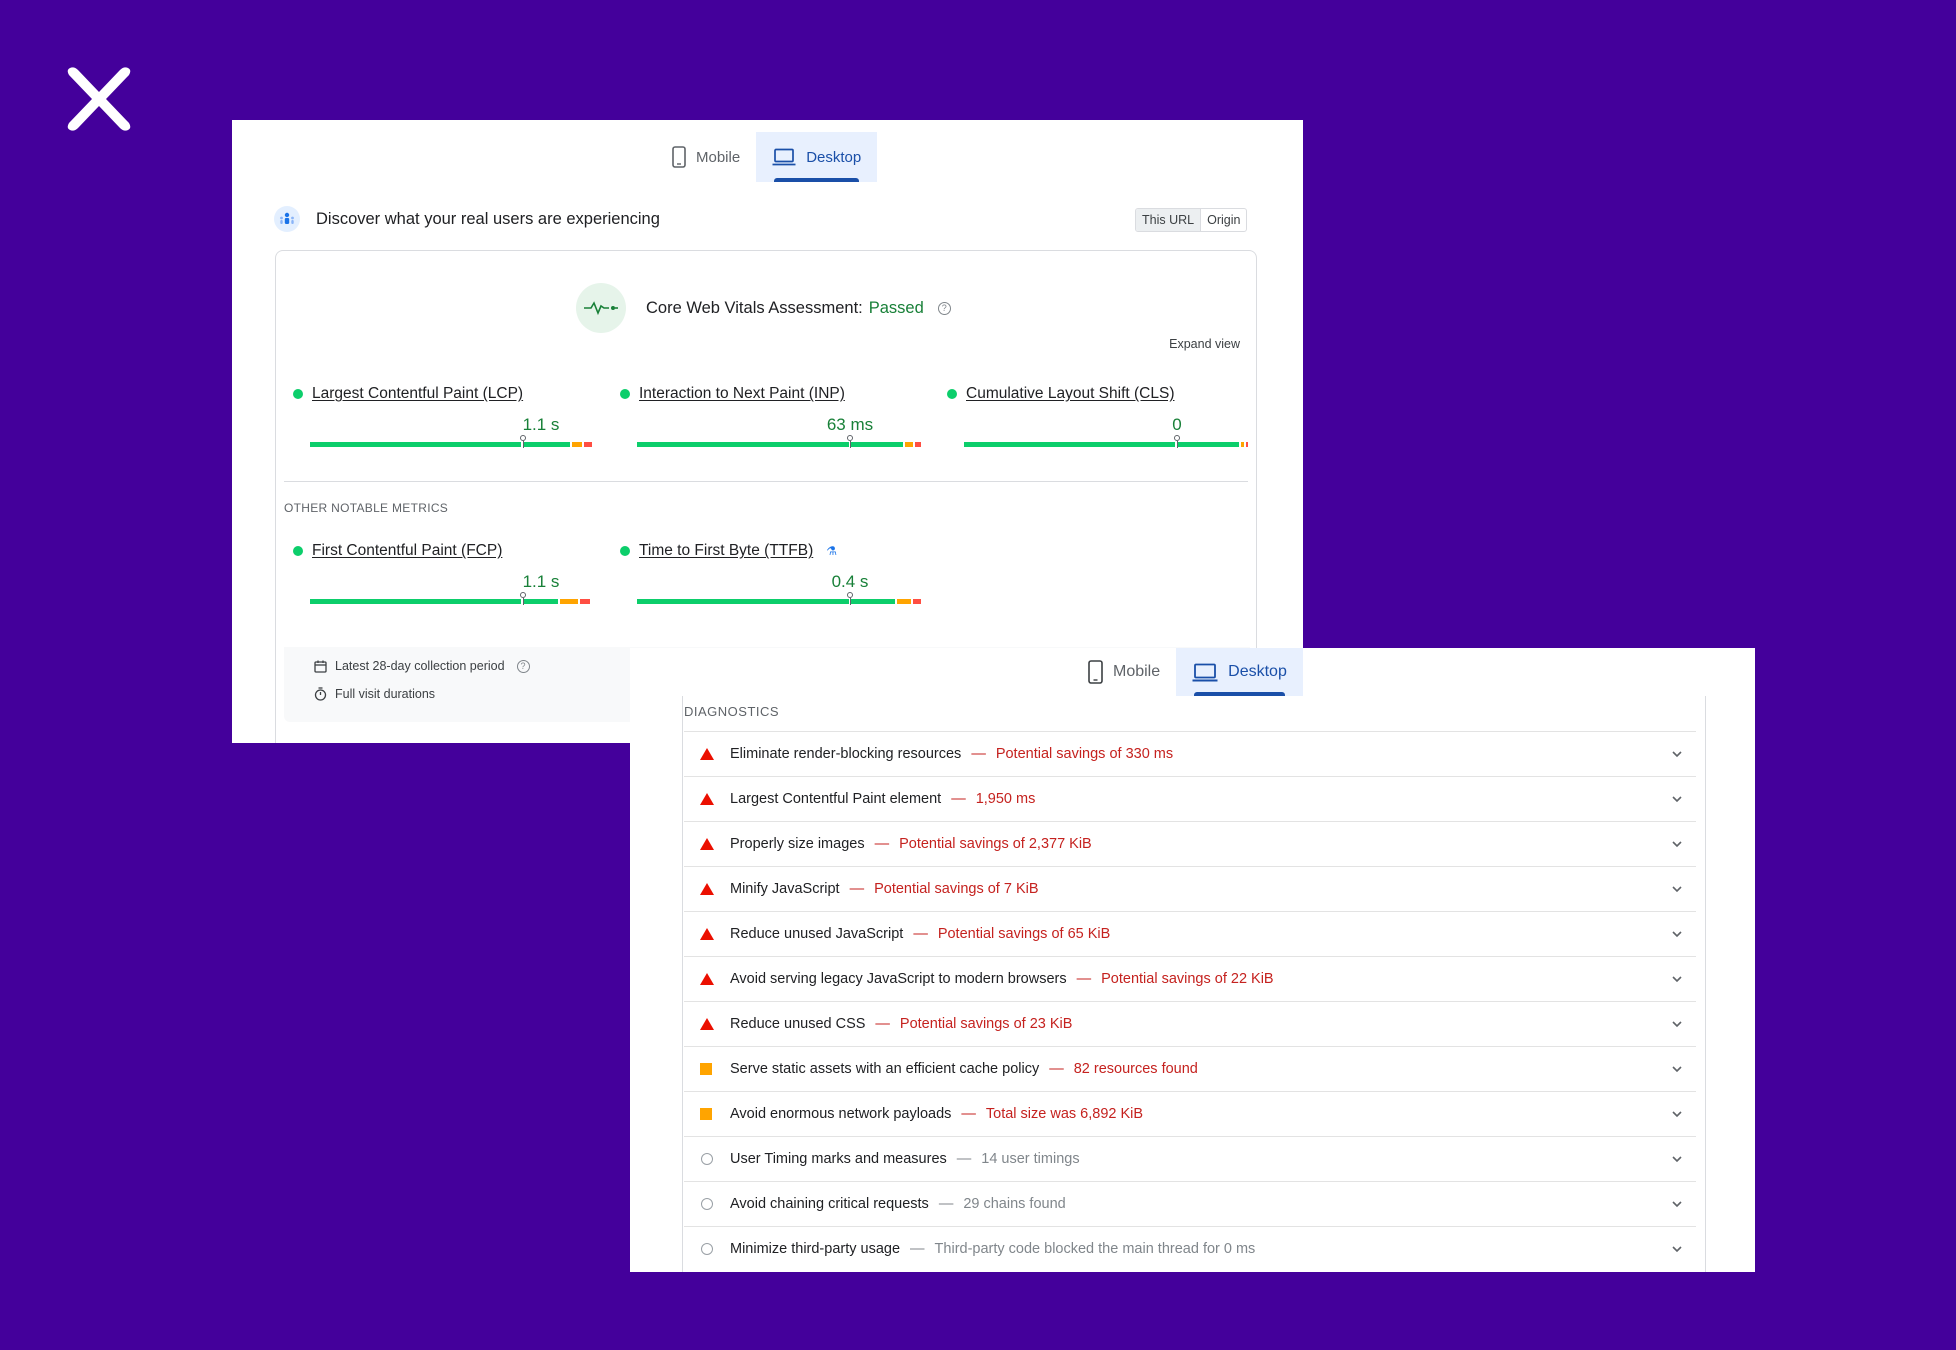 This screenshot has width=1956, height=1350. What do you see at coordinates (1024, 934) in the screenshot?
I see `diagnostic-detail: Potential savings of 65 KiB` at bounding box center [1024, 934].